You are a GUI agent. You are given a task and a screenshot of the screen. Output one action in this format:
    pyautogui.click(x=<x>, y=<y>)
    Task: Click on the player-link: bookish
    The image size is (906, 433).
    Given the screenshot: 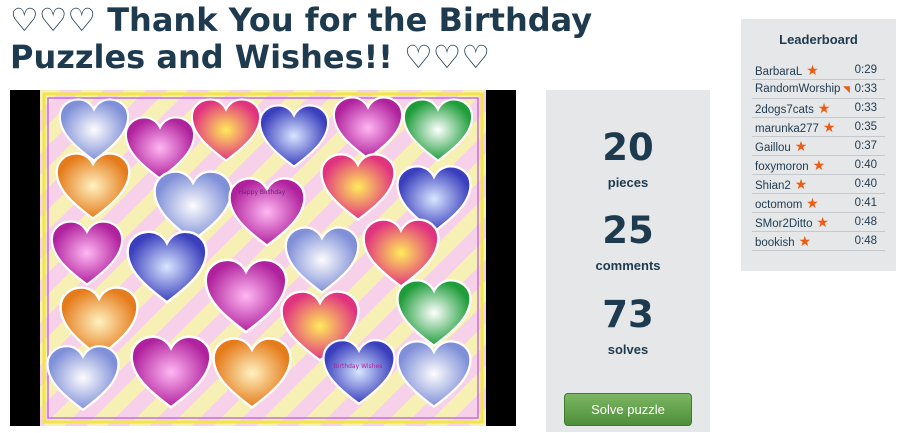 What is the action you would take?
    pyautogui.click(x=775, y=243)
    